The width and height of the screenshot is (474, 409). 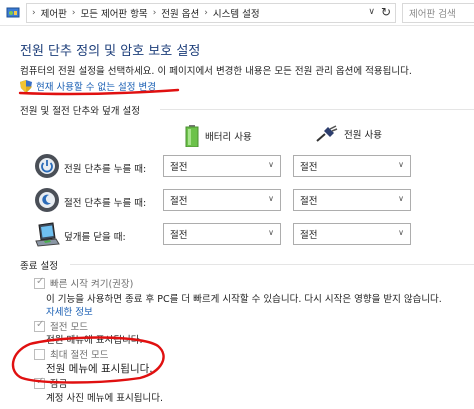 What do you see at coordinates (99, 92) in the screenshot?
I see `underline-annotation` at bounding box center [99, 92].